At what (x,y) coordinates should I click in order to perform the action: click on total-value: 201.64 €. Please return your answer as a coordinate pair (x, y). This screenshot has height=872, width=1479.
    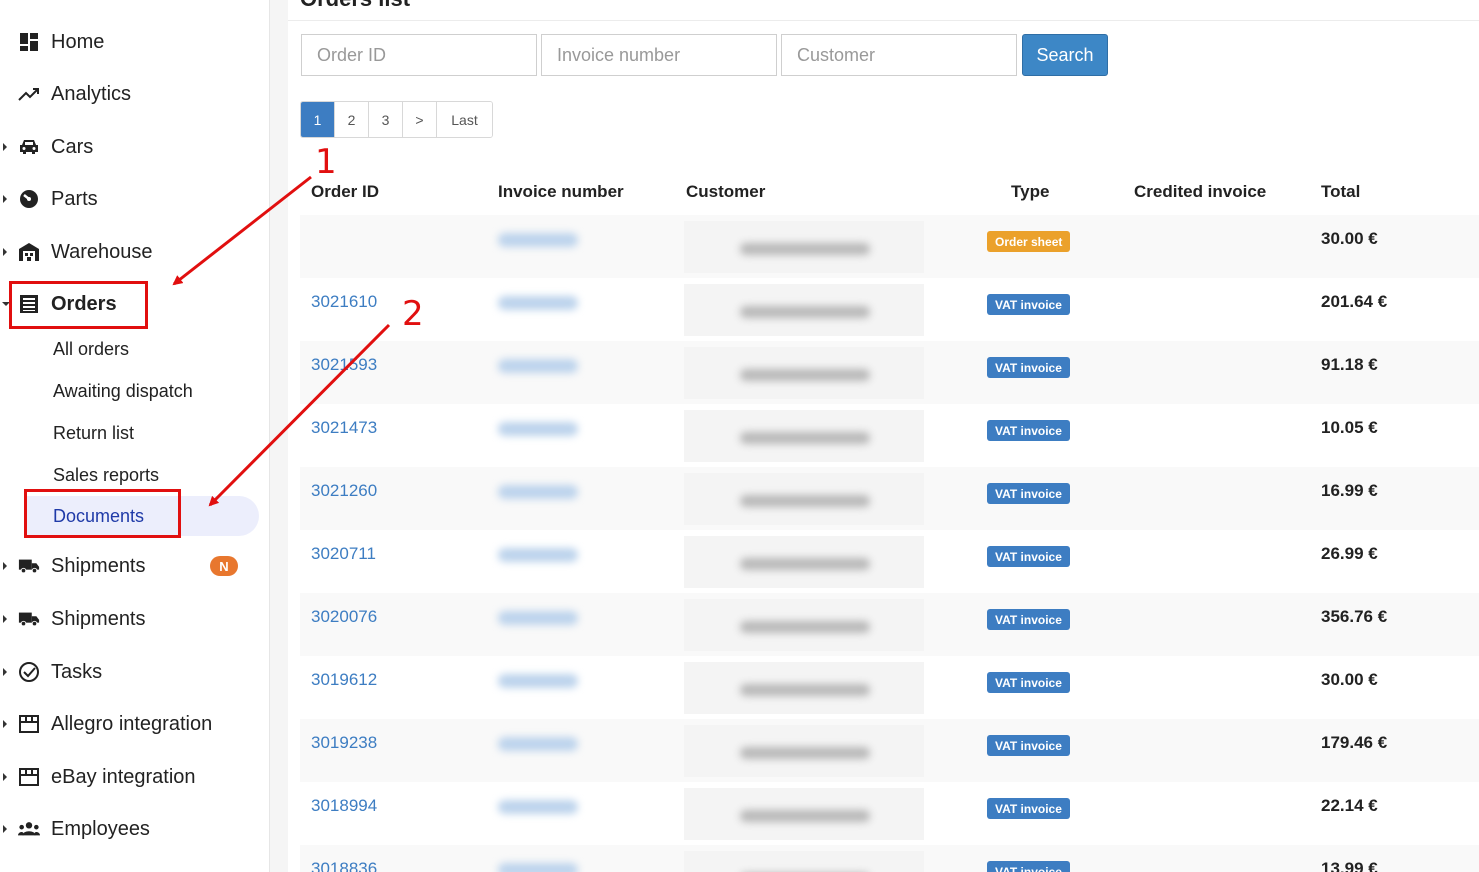
    Looking at the image, I should click on (1354, 301).